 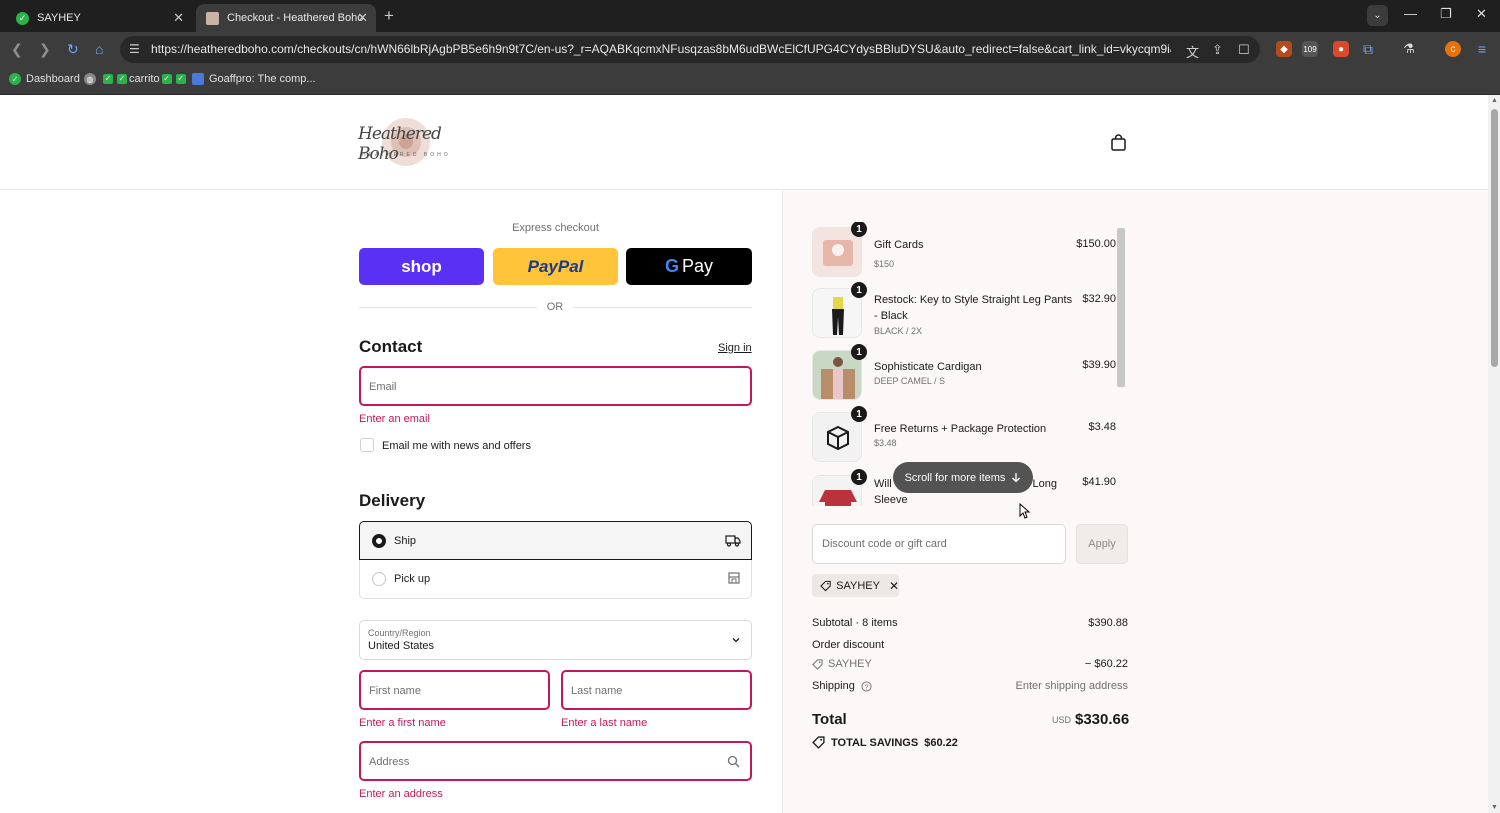 I want to click on google-g-icon: G, so click(x=671, y=266).